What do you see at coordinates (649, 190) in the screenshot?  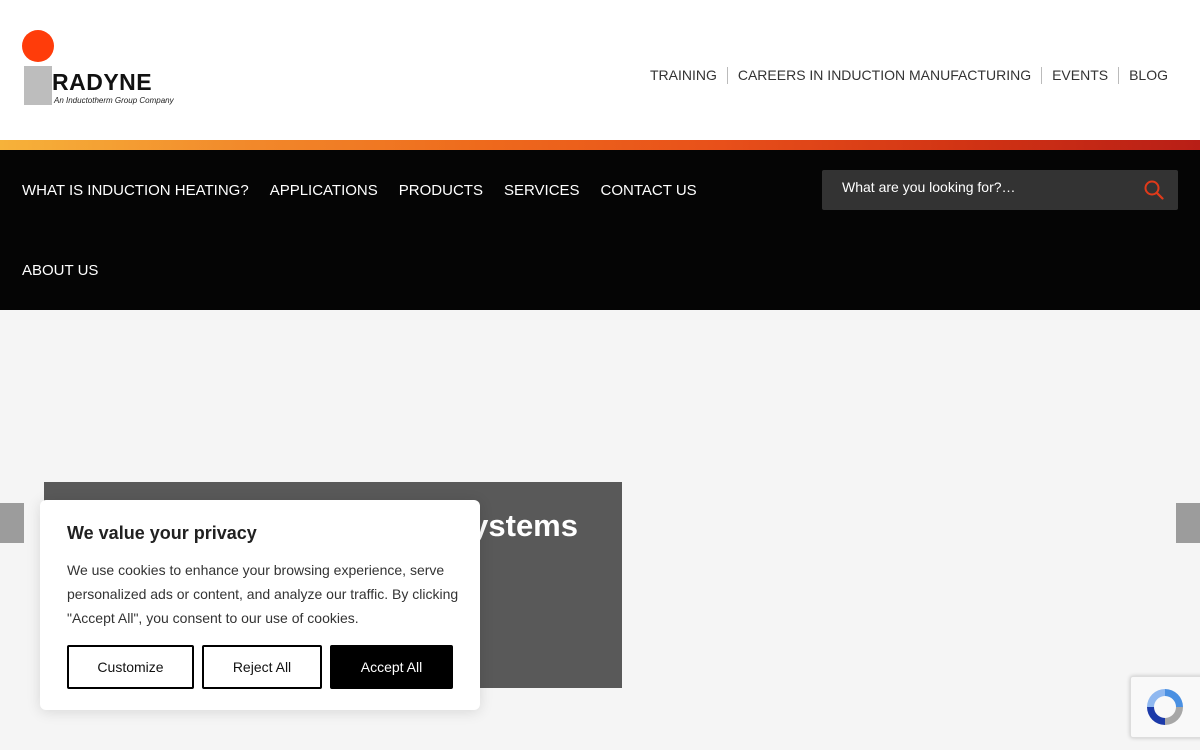 I see `nav-item-contact-us: CONTACT US` at bounding box center [649, 190].